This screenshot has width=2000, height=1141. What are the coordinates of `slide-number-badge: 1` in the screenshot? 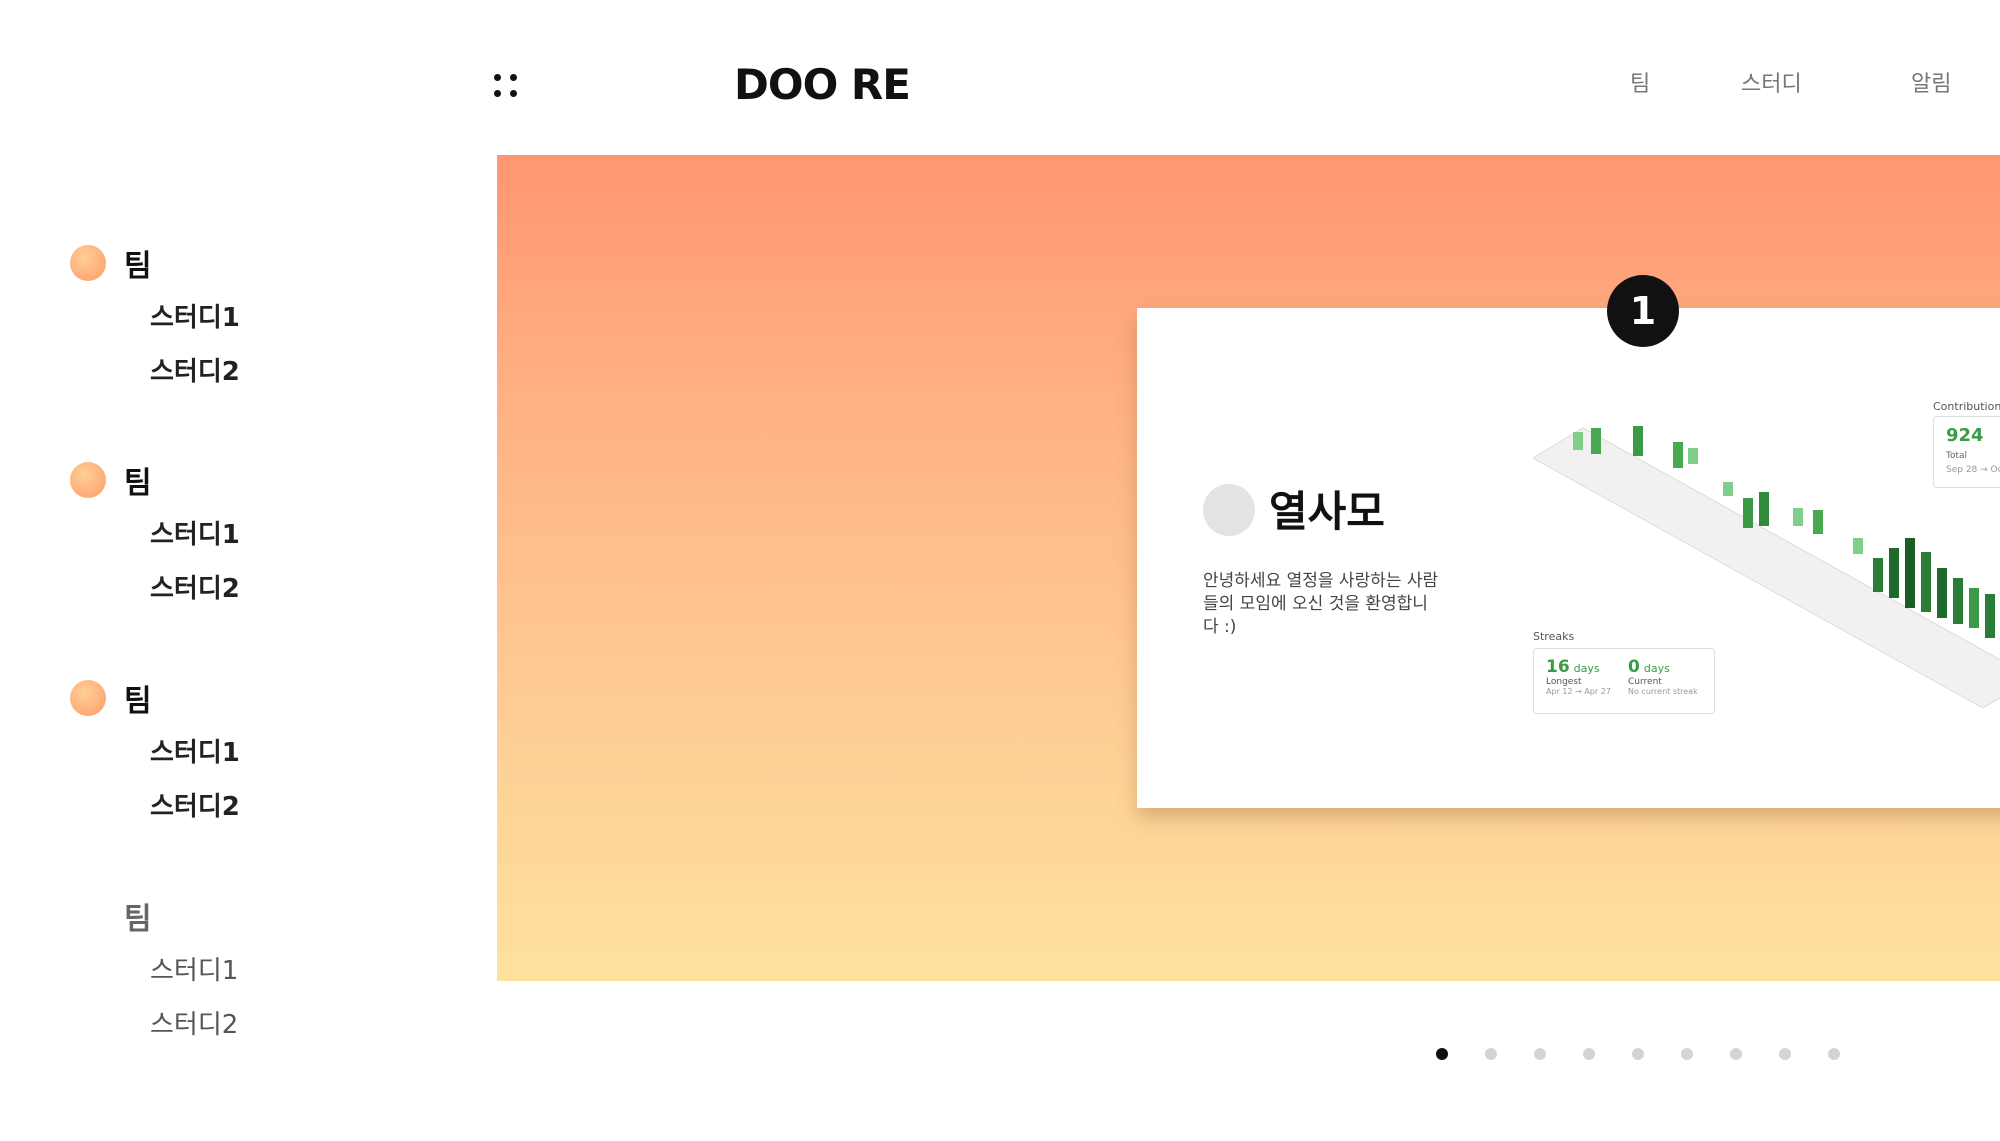 It's located at (1643, 311).